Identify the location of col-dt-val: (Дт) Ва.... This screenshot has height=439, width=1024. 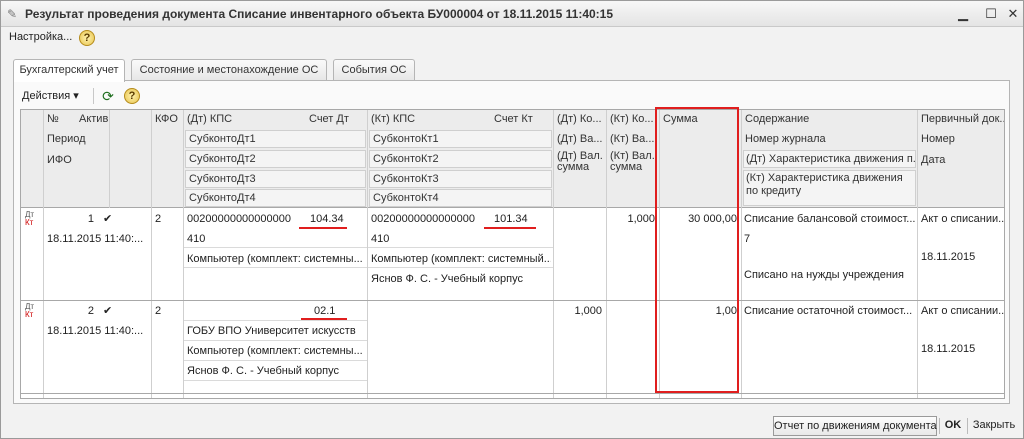
(580, 139).